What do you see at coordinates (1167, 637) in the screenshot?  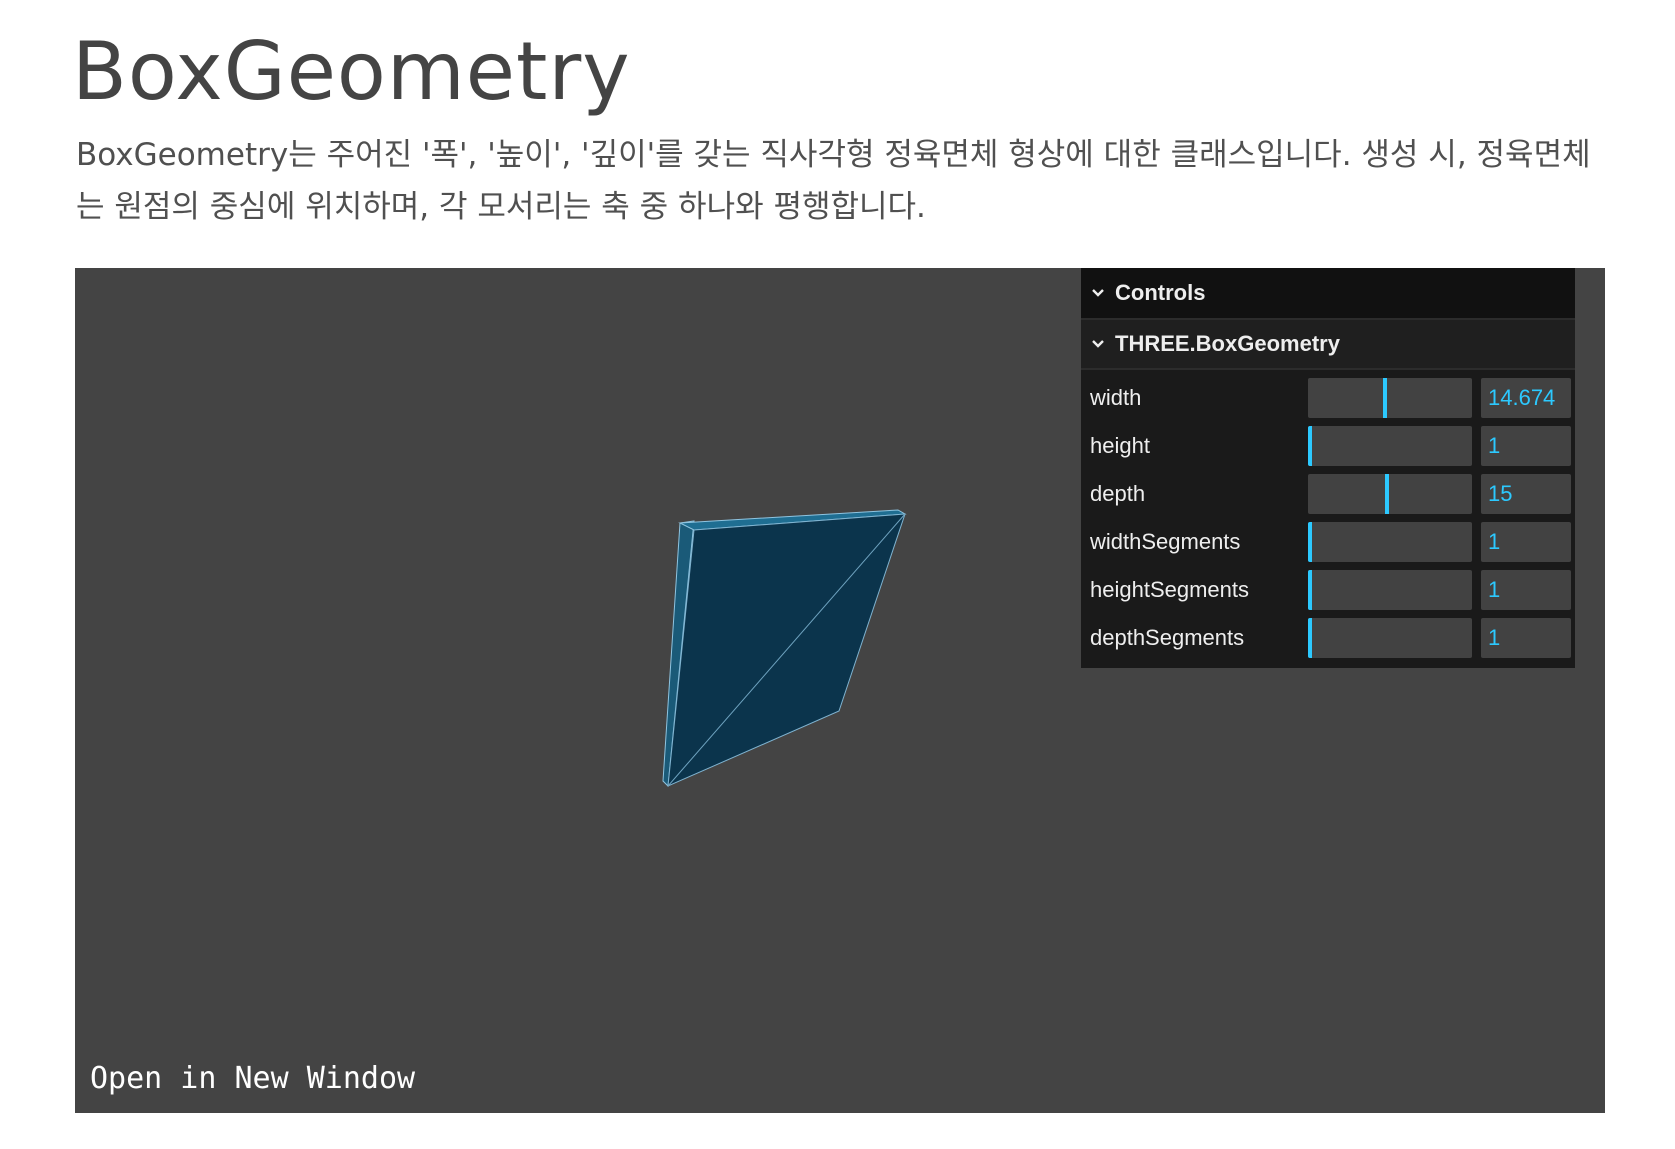 I see `param-label-depth-segments: depthSegments` at bounding box center [1167, 637].